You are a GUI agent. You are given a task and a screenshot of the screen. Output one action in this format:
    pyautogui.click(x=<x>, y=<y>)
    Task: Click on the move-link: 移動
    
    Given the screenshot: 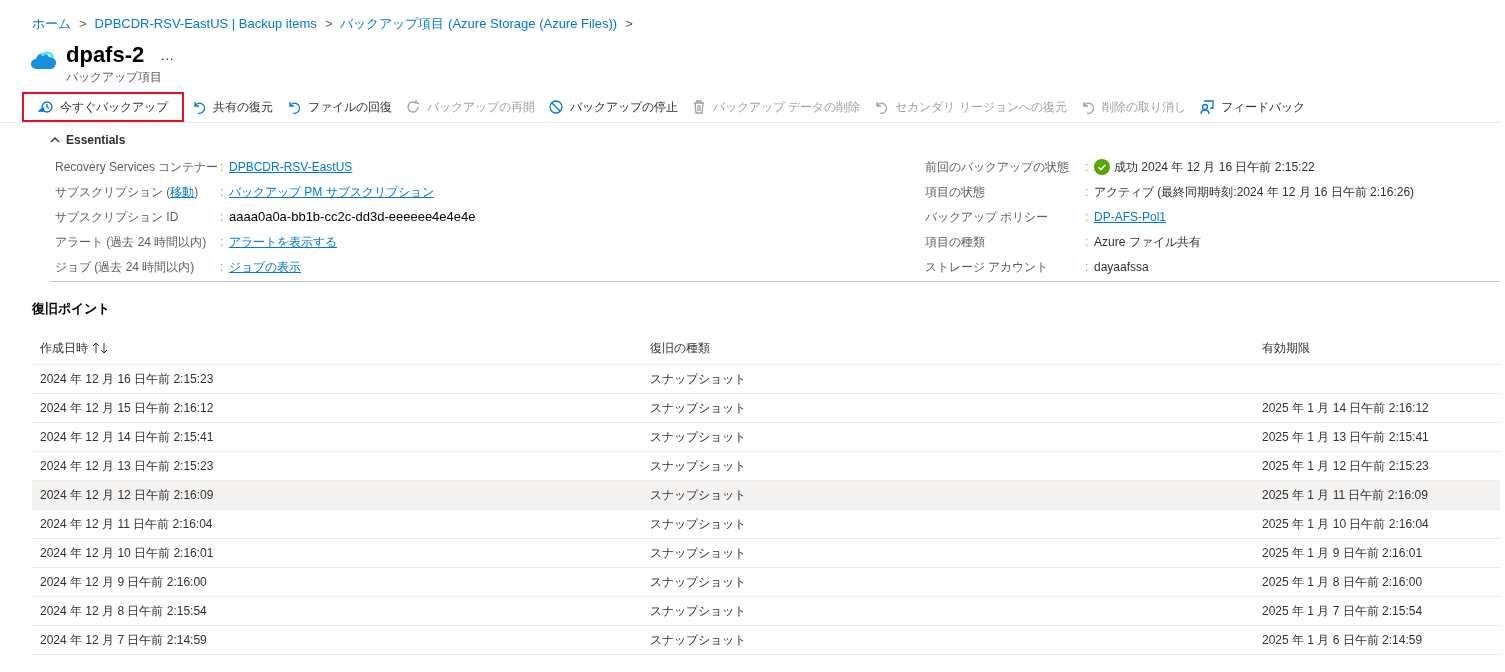 What is the action you would take?
    pyautogui.click(x=182, y=191)
    